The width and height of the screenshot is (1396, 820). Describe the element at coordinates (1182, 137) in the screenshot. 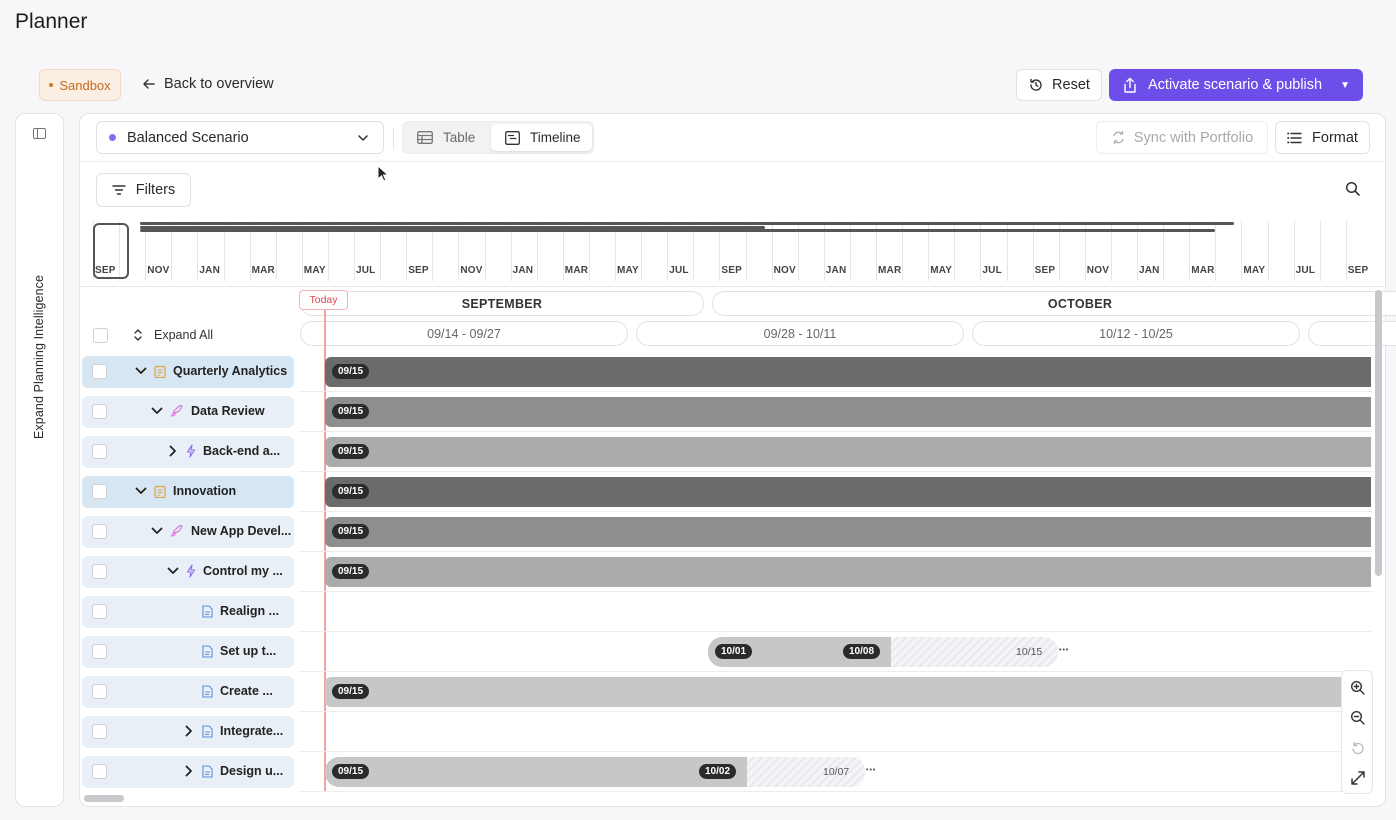

I see `sync-portfolio-button: Sync with Portfolio` at that location.